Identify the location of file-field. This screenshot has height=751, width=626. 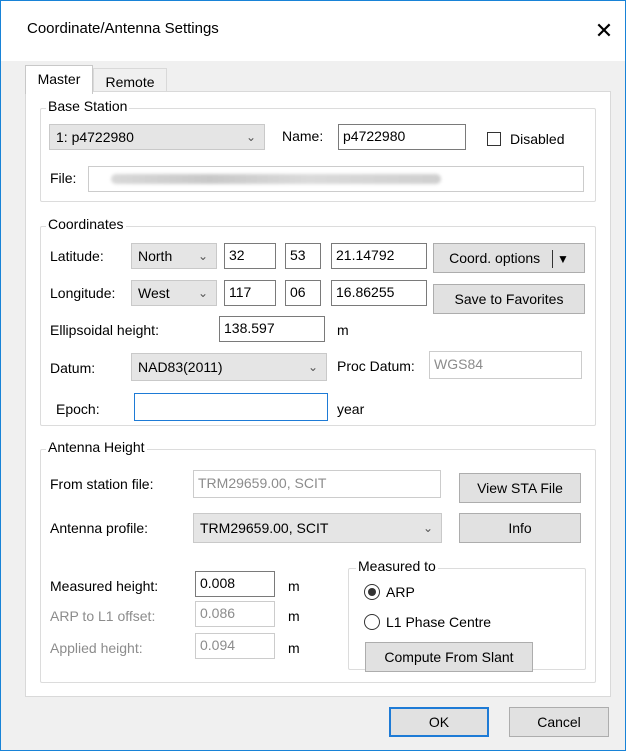
(336, 179).